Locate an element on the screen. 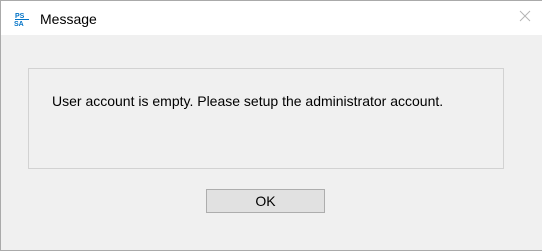 The width and height of the screenshot is (542, 251). psa-app-icon: PS SA is located at coordinates (22, 19).